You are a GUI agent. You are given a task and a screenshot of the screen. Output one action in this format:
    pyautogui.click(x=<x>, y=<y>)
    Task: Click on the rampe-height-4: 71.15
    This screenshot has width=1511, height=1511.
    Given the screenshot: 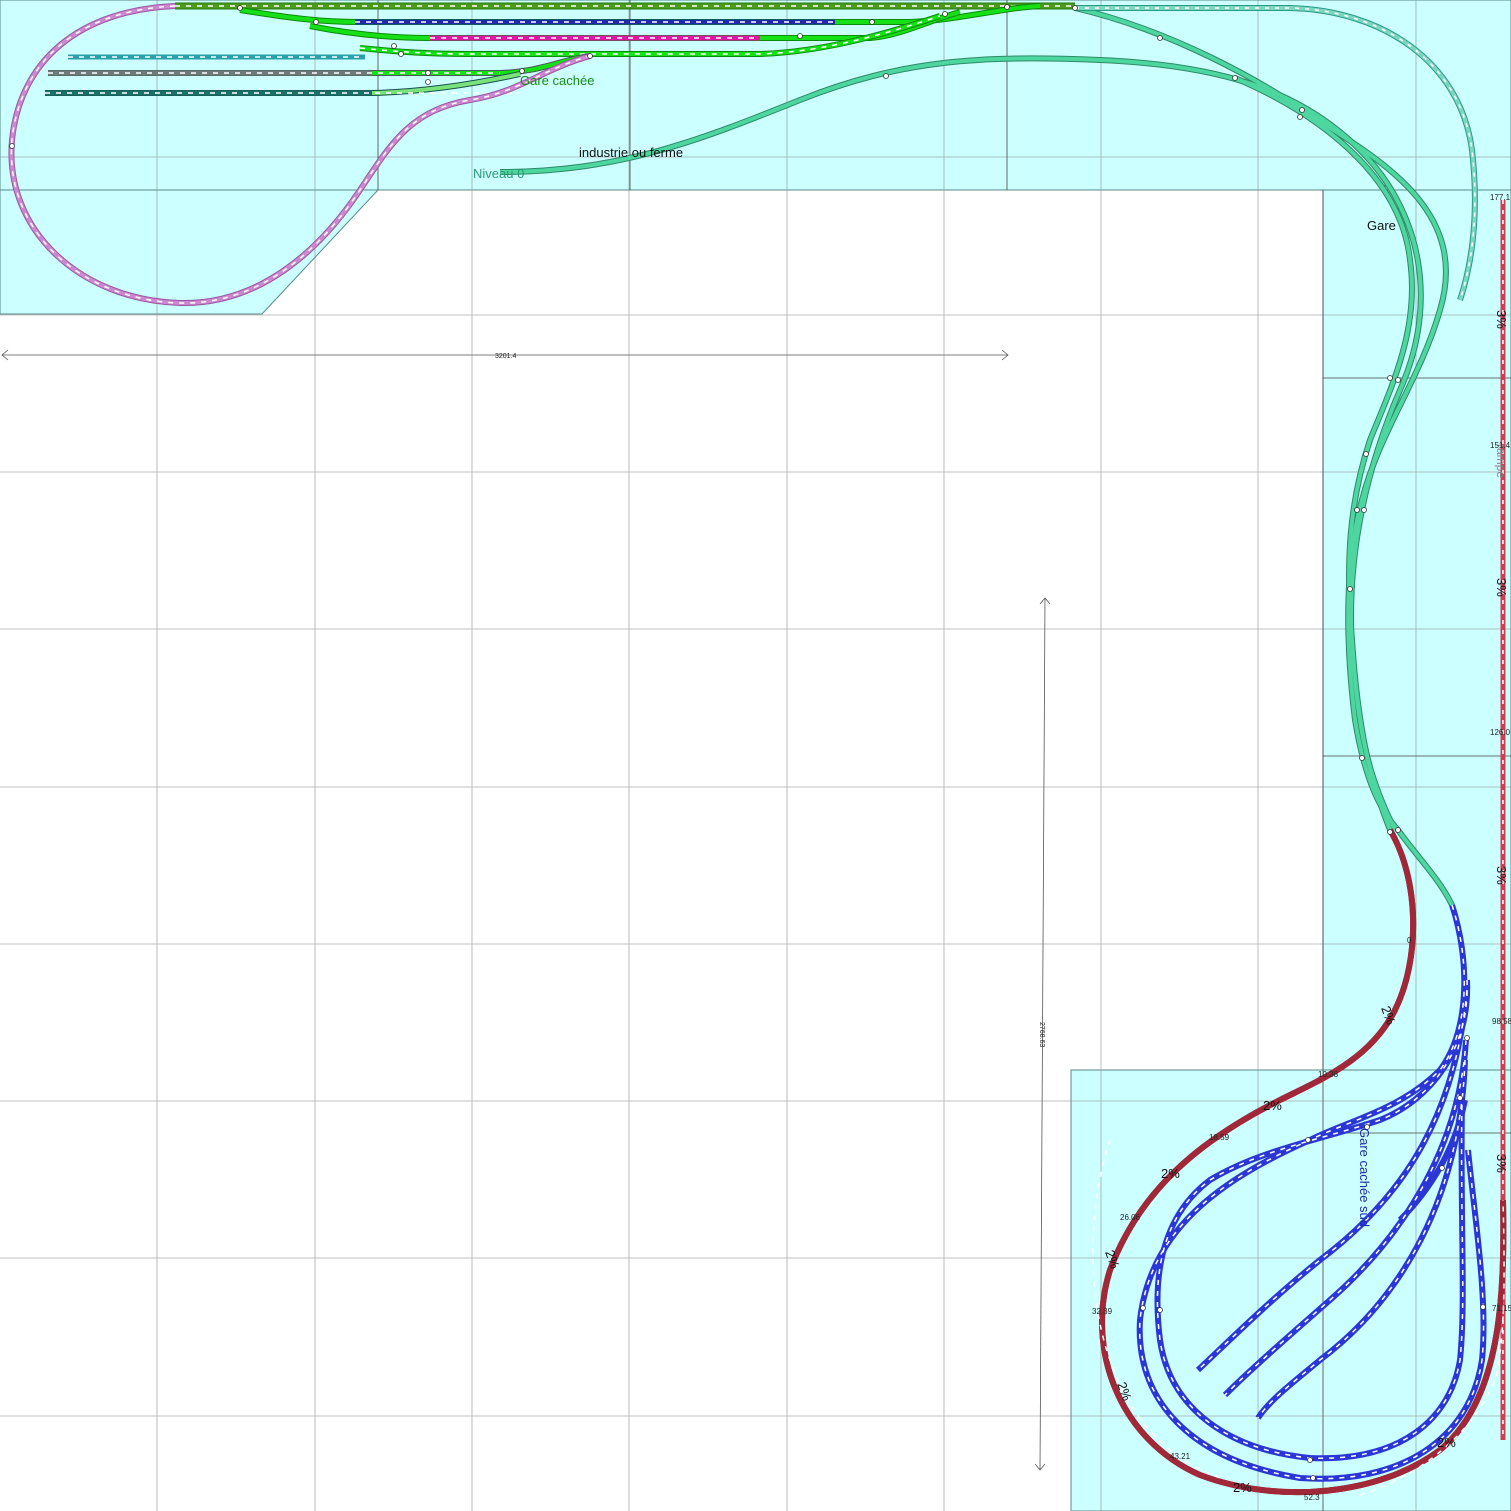 What is the action you would take?
    pyautogui.click(x=1501, y=1308)
    